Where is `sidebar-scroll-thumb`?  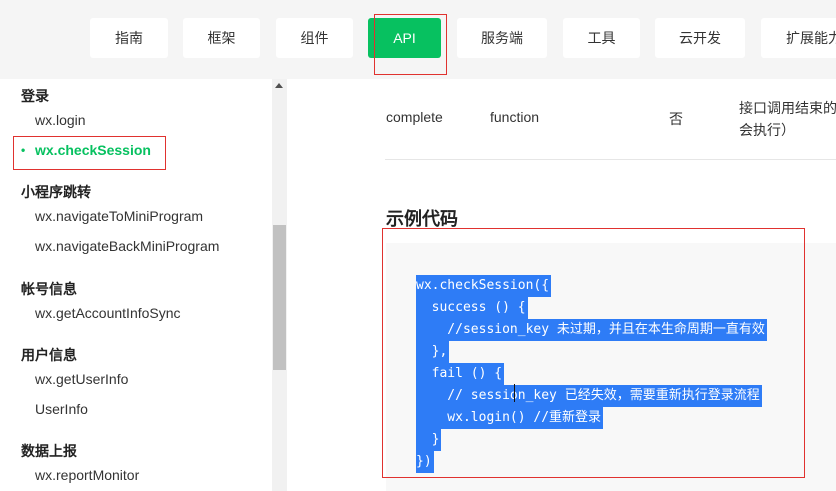 sidebar-scroll-thumb is located at coordinates (279, 297).